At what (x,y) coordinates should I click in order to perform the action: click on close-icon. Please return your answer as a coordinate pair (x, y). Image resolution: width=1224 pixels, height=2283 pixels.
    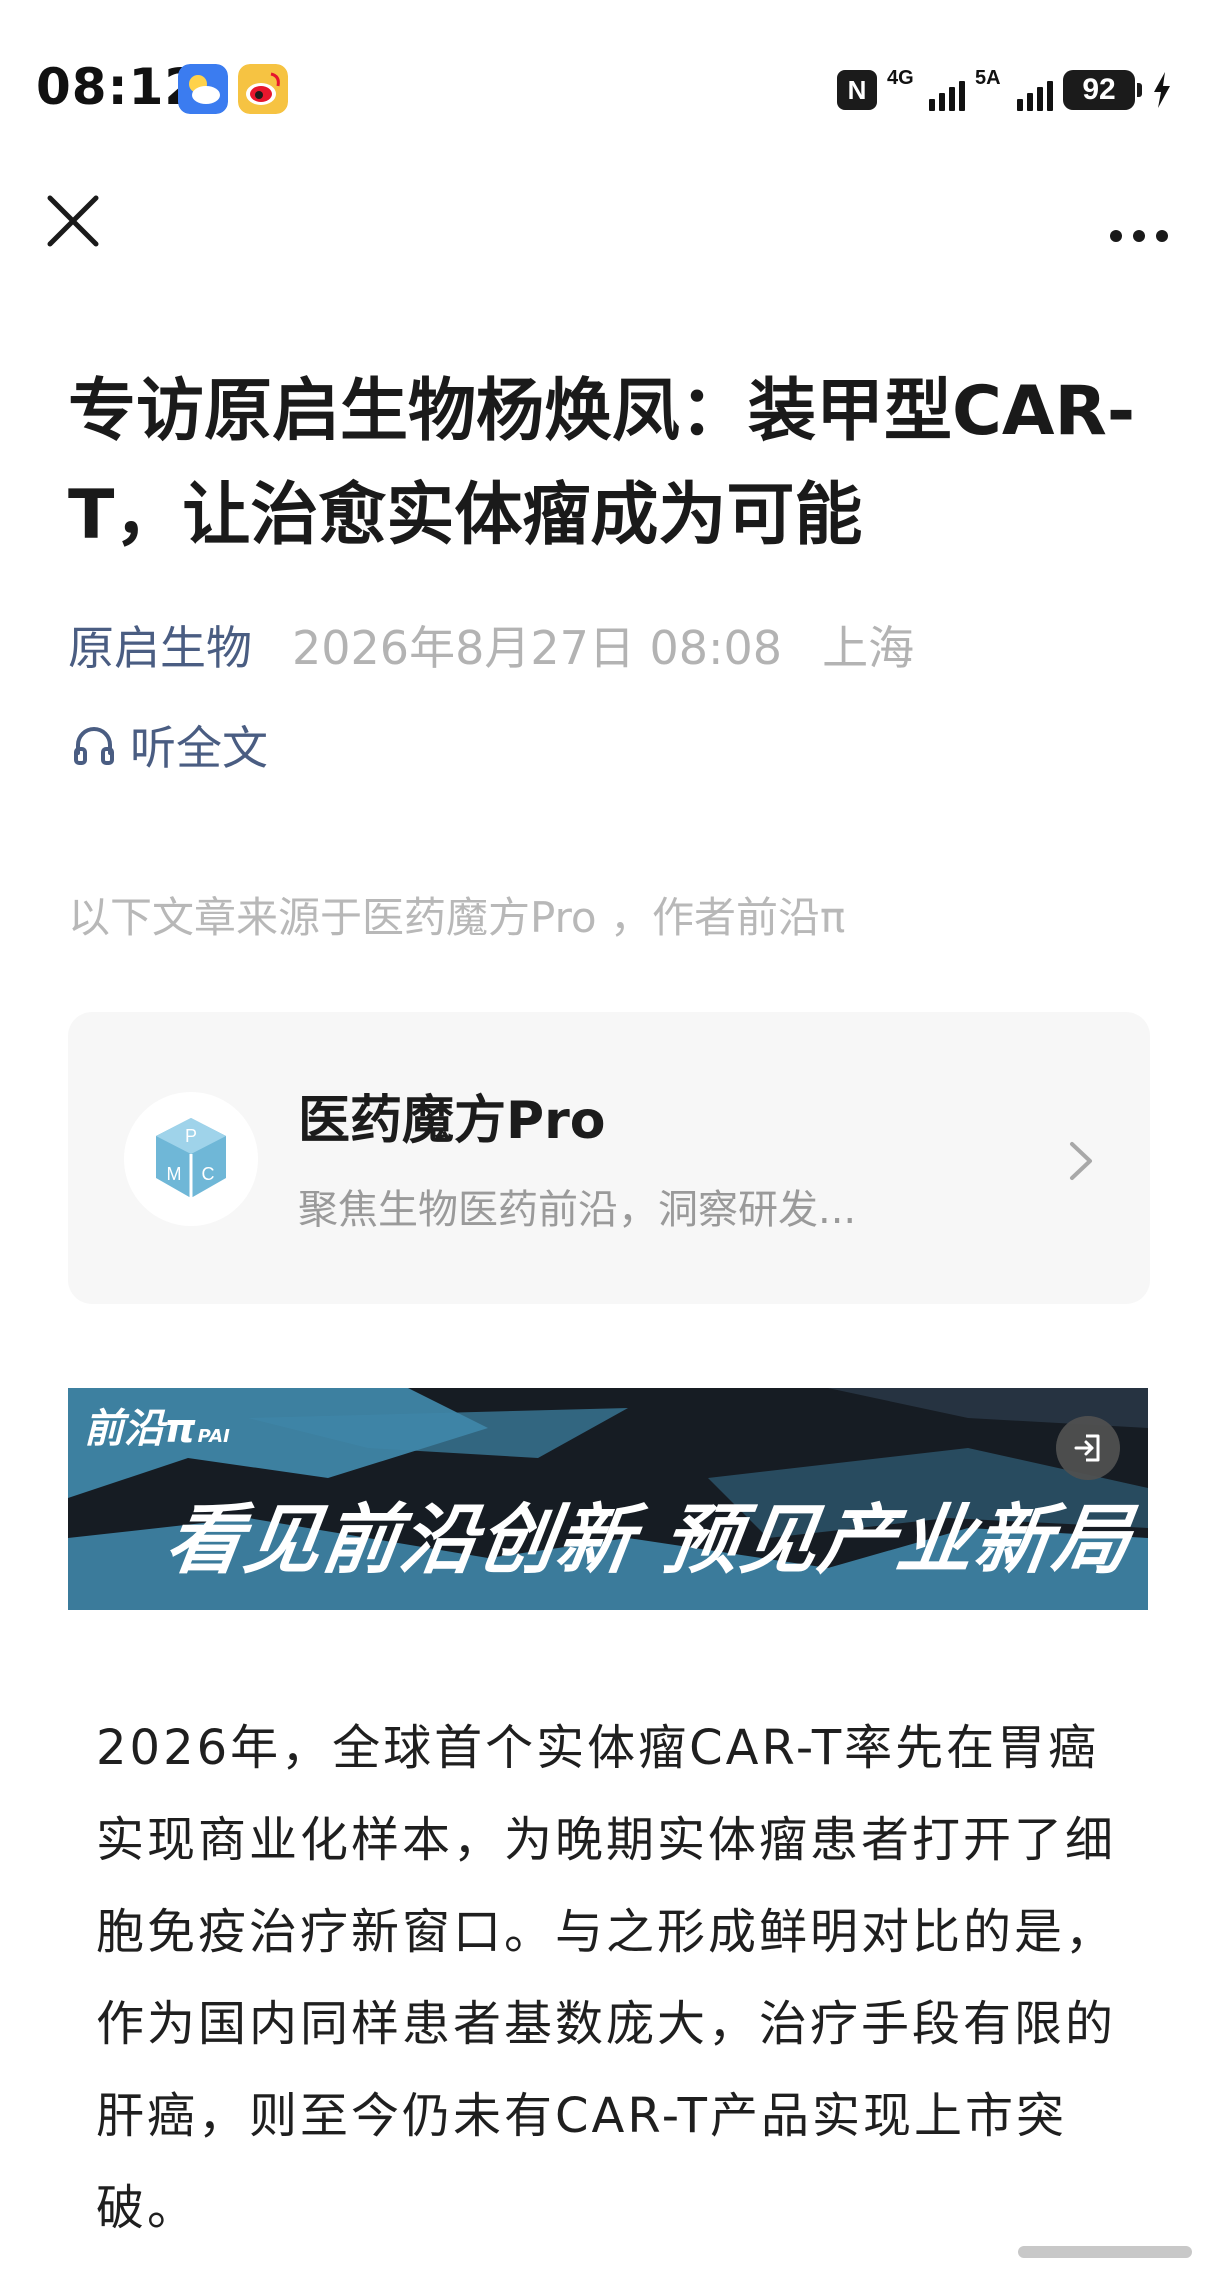
    Looking at the image, I should click on (74, 222).